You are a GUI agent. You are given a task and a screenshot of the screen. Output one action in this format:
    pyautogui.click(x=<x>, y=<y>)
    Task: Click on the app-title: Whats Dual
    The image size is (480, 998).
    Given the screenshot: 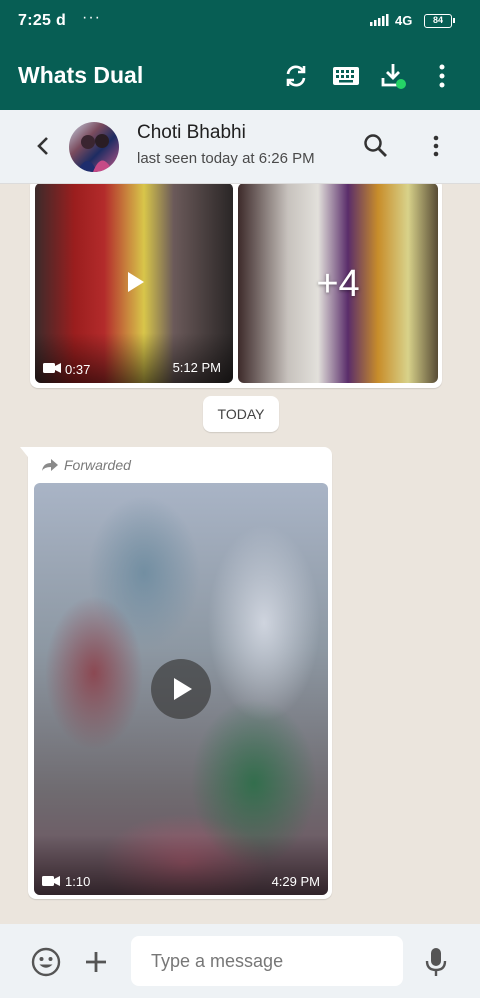 What is the action you would take?
    pyautogui.click(x=81, y=75)
    